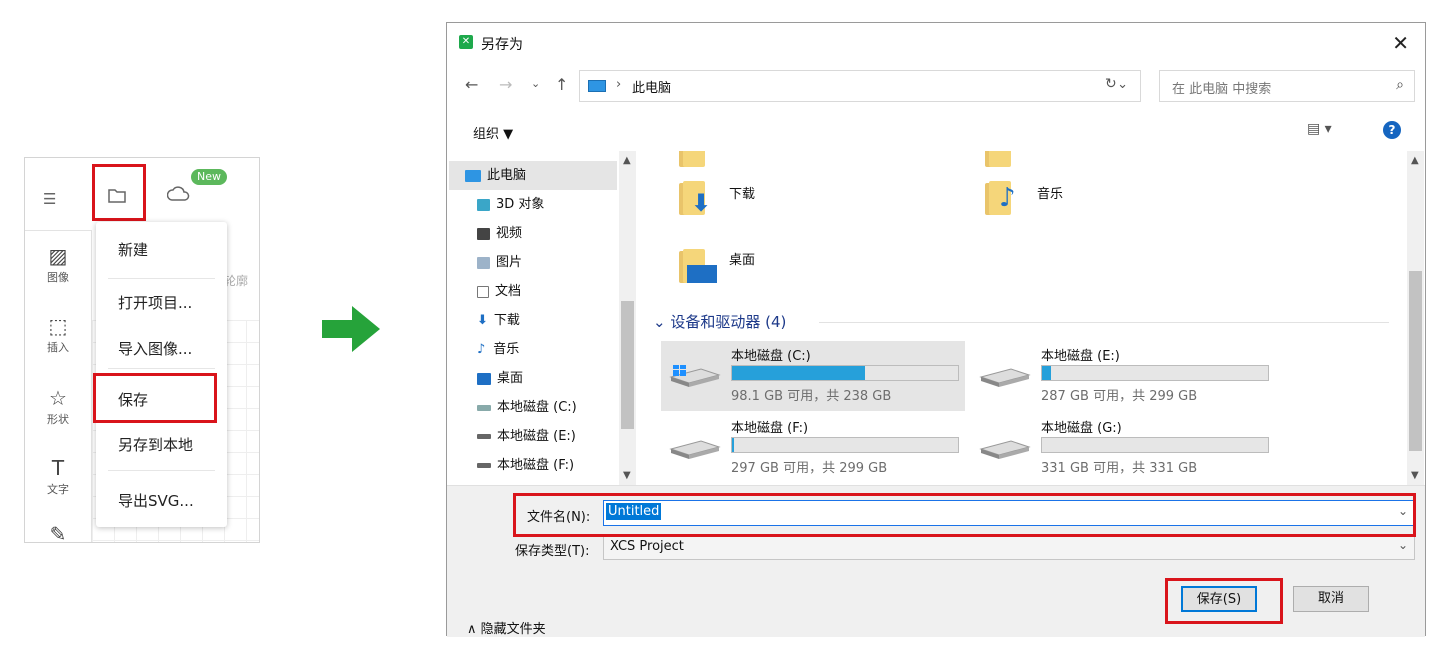  Describe the element at coordinates (702, 274) in the screenshot. I see `desktop-icon` at that location.